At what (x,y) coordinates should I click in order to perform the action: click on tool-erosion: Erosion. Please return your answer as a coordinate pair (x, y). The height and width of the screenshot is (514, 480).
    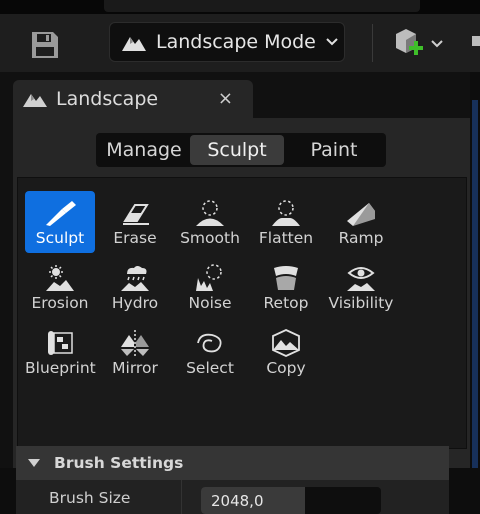
    Looking at the image, I should click on (60, 287).